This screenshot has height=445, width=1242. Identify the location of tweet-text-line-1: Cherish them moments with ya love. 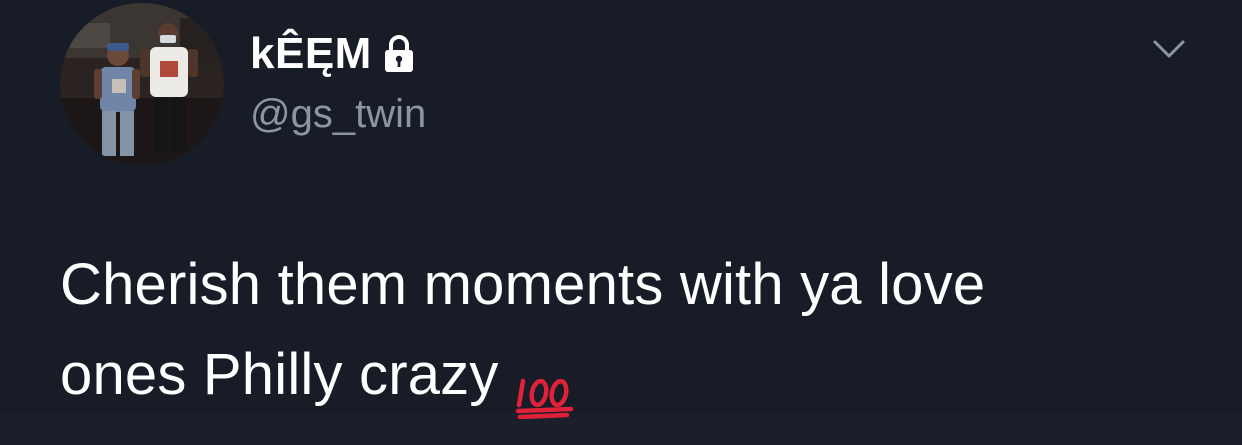
(523, 284).